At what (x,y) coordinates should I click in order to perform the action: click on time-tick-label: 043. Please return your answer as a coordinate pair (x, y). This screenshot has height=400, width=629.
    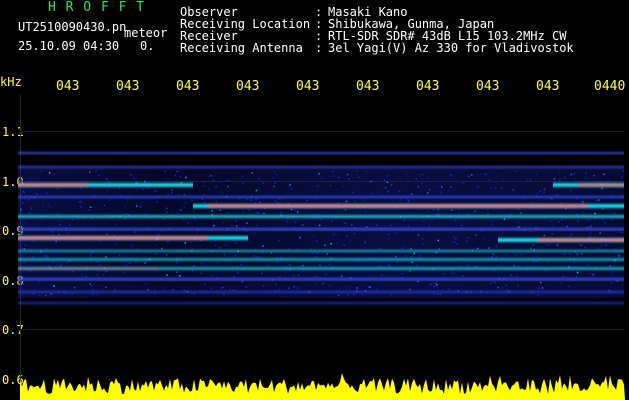
    Looking at the image, I should click on (488, 86).